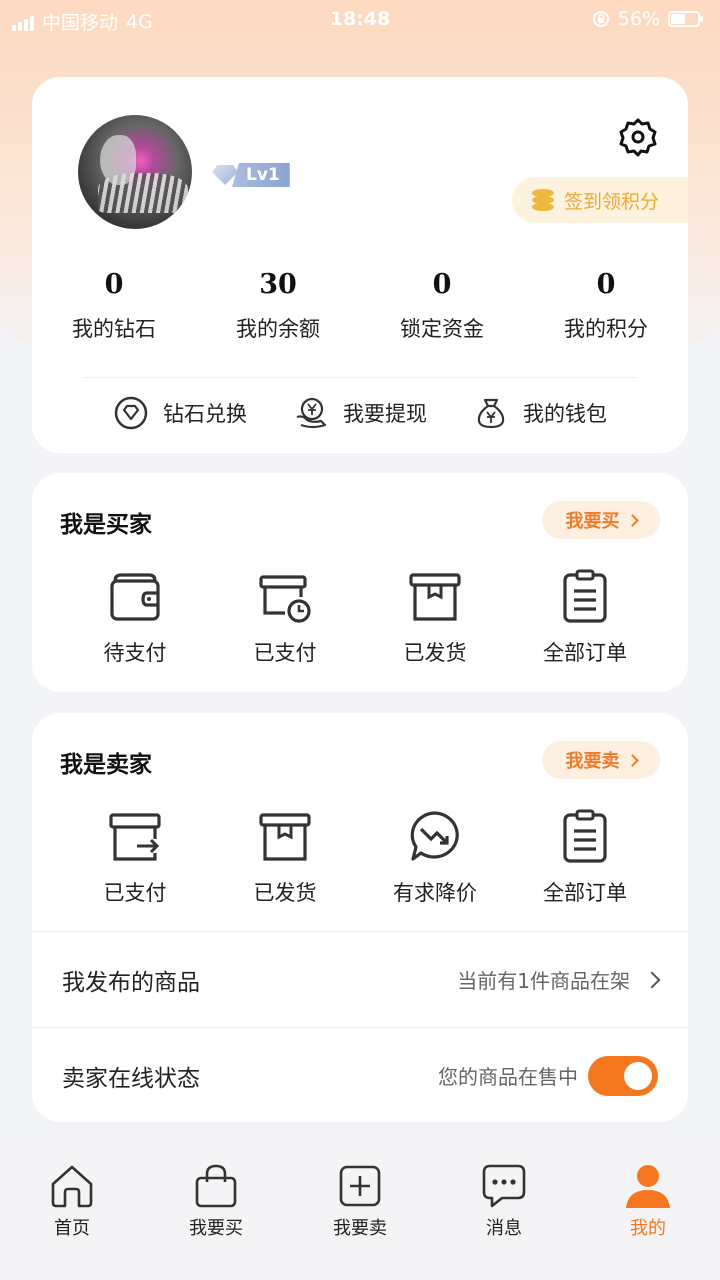 The image size is (720, 1280). What do you see at coordinates (360, 979) in the screenshot?
I see `published-goods-row: 我发布的商品 当前有1件商品在架` at bounding box center [360, 979].